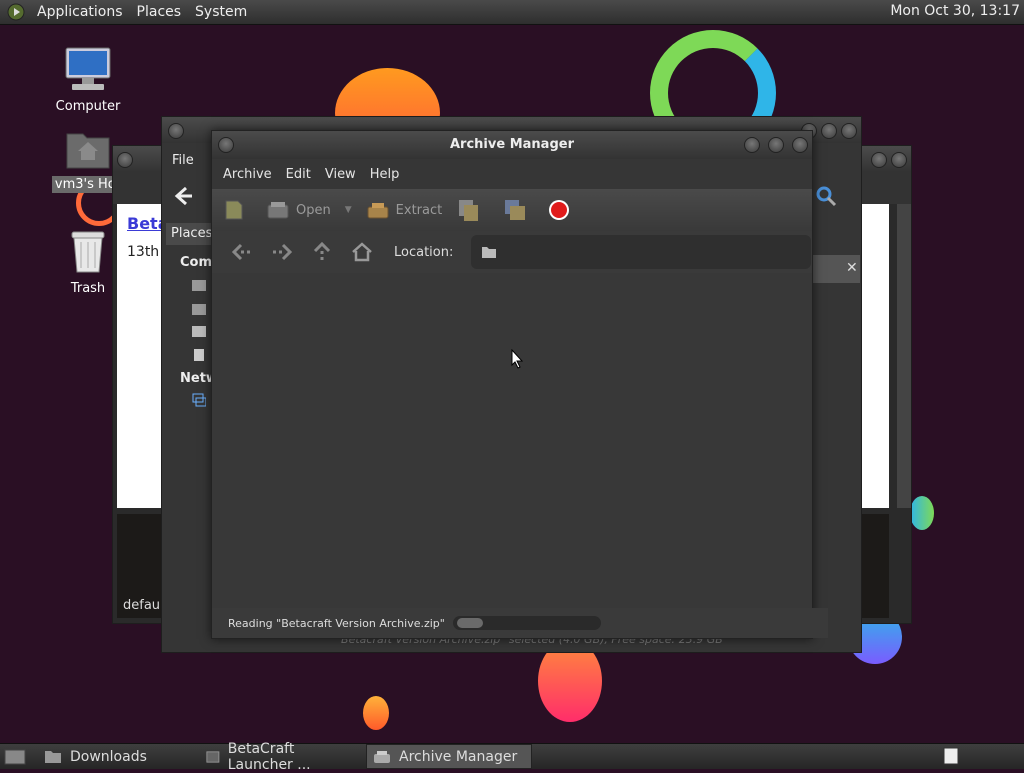  Describe the element at coordinates (88, 106) in the screenshot. I see `desktop-icon-label: Computer` at that location.